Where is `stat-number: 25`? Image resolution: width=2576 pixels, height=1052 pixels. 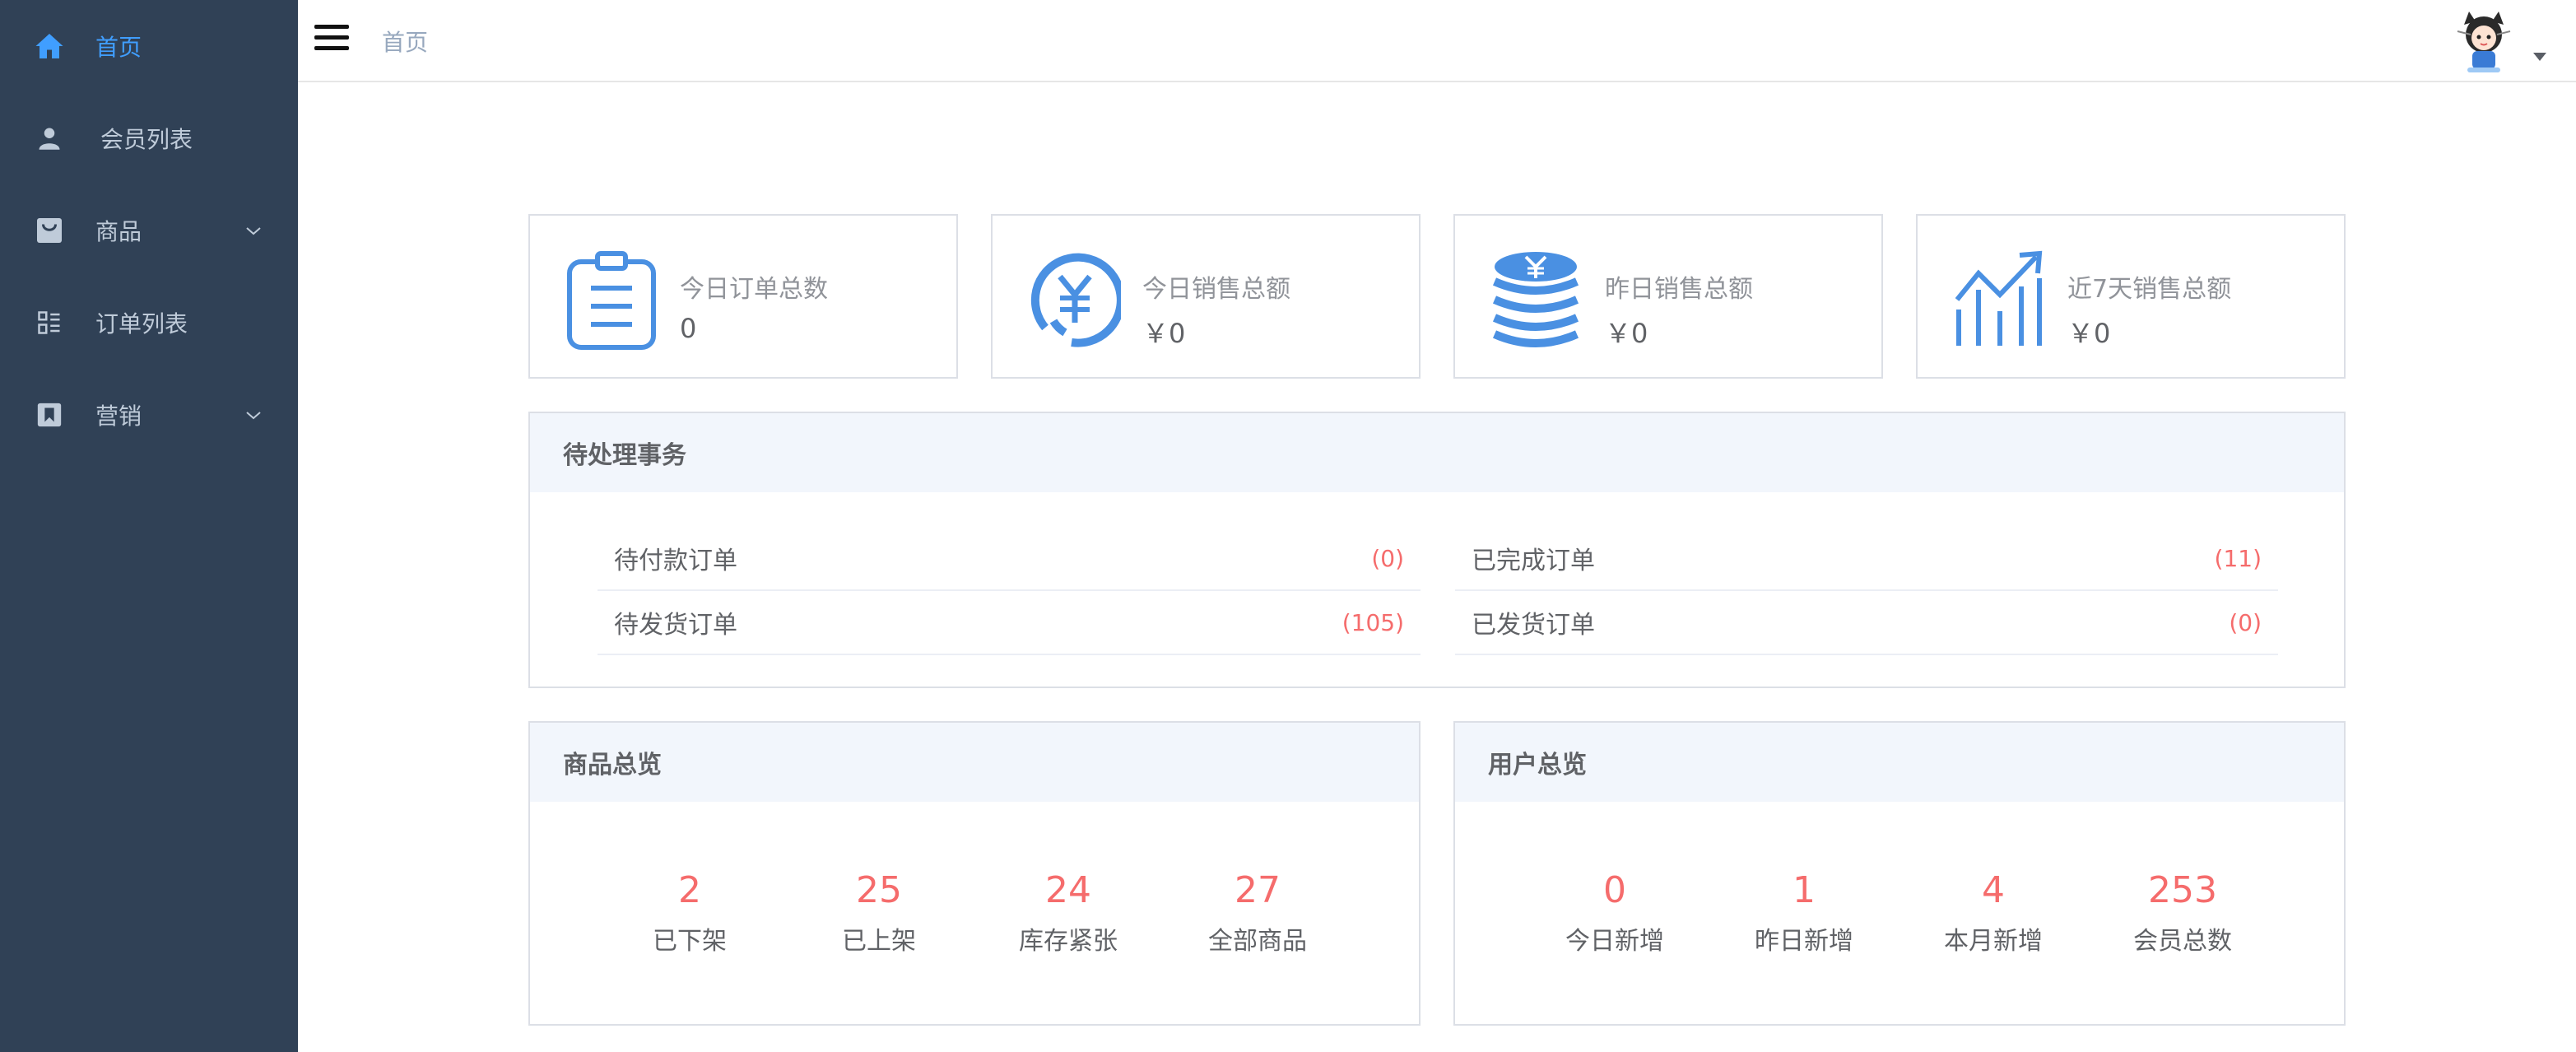
stat-number: 25 is located at coordinates (879, 890).